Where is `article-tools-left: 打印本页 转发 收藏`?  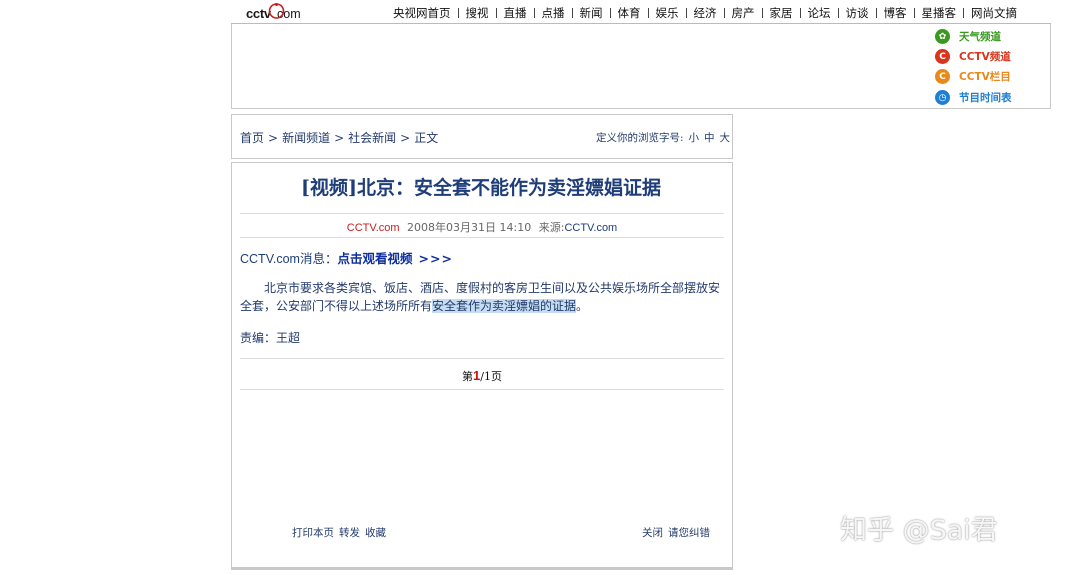
article-tools-left: 打印本页 转发 收藏 is located at coordinates (341, 532).